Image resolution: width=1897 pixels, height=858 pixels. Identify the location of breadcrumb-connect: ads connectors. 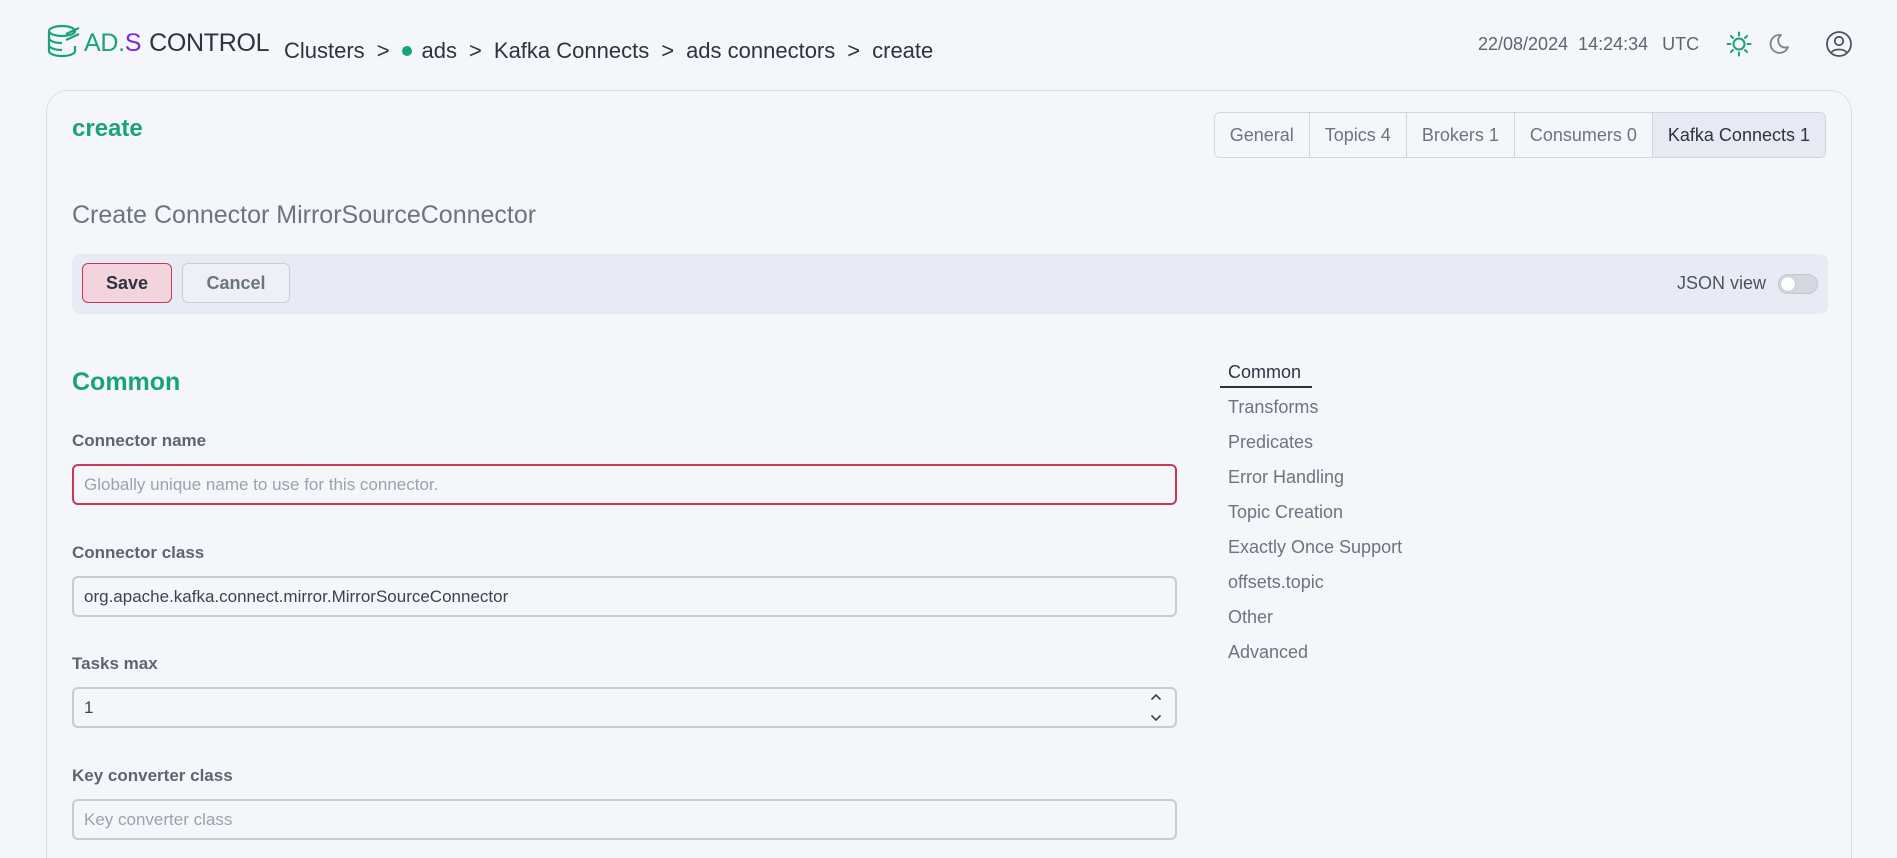
(760, 51).